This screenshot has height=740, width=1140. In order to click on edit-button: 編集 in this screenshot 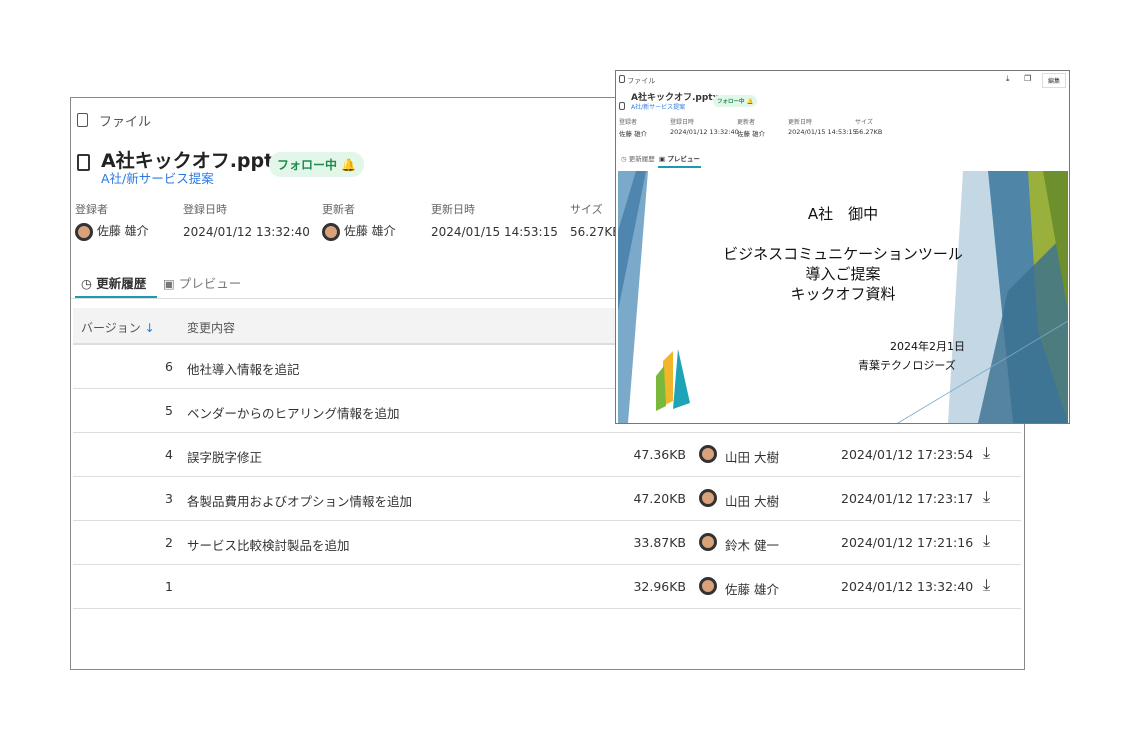, I will do `click(1054, 80)`.